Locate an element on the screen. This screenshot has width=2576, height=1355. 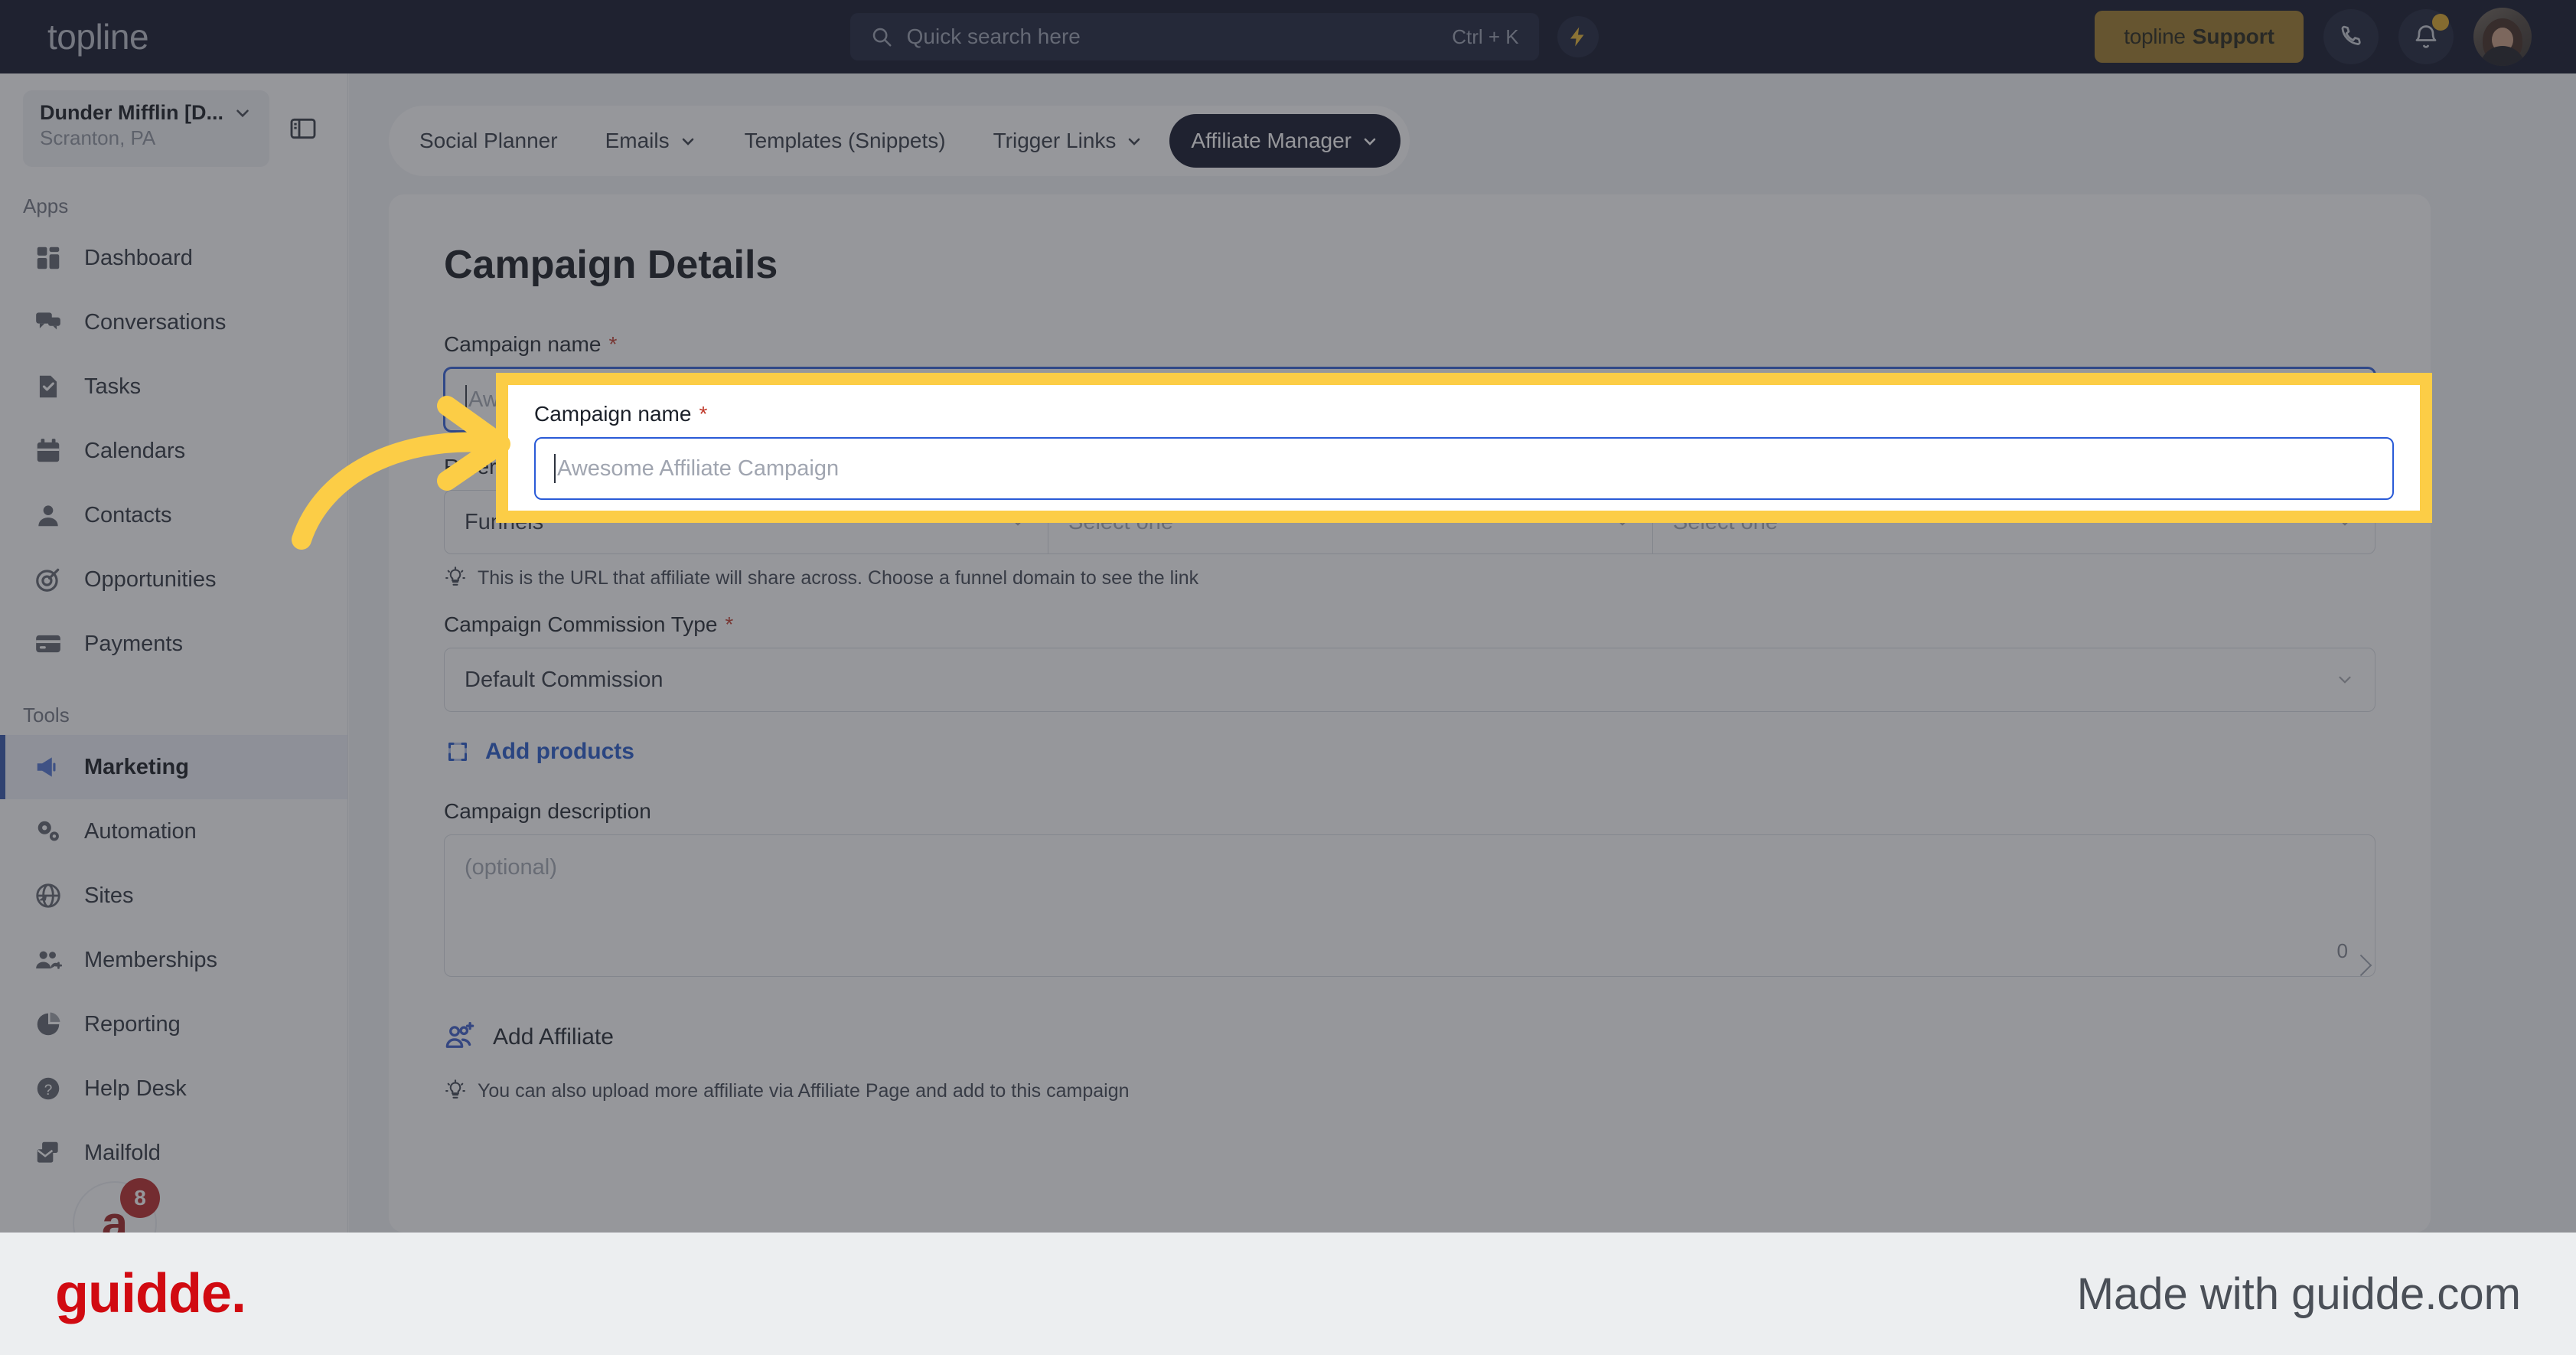
sidebar-item-conversations: Conversations is located at coordinates (173, 322).